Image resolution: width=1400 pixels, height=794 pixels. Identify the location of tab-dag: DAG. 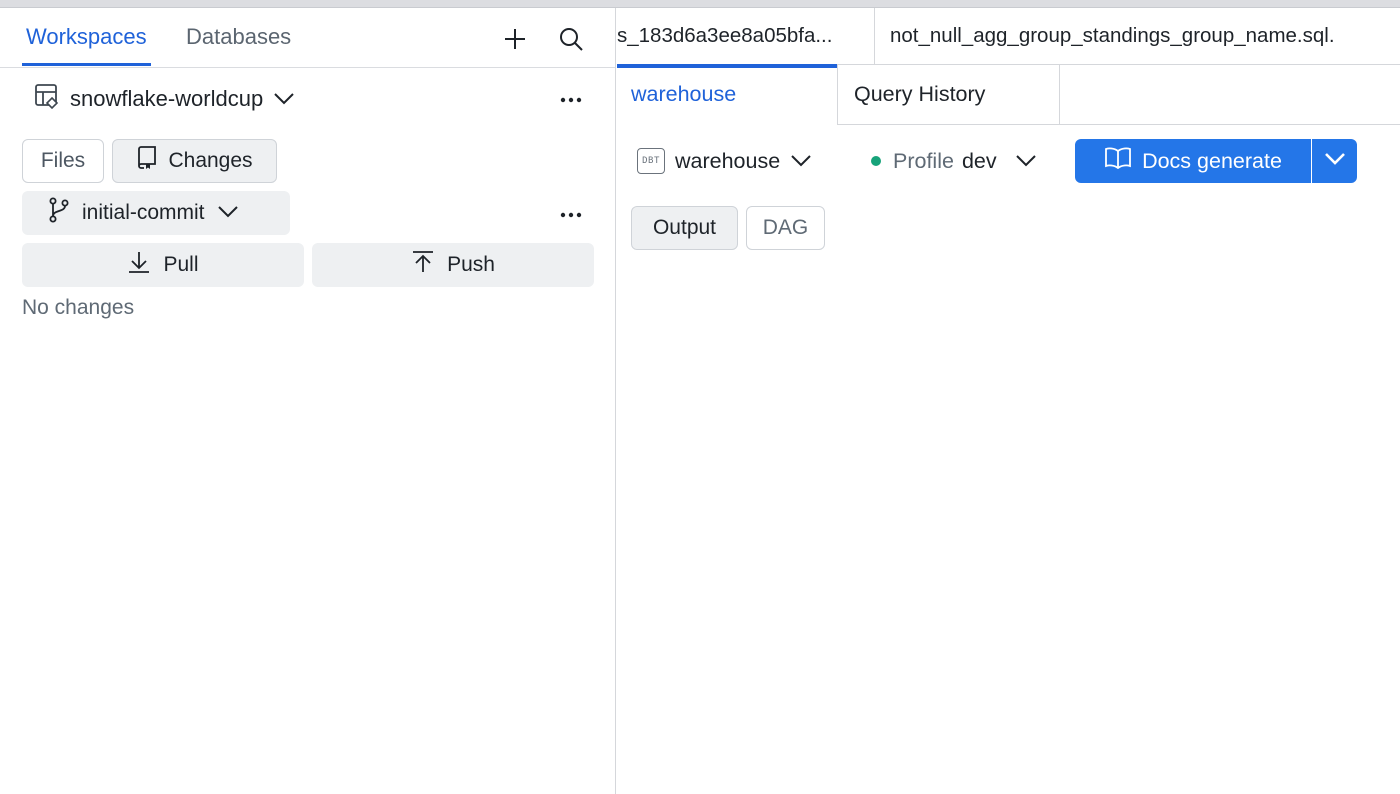
(785, 228).